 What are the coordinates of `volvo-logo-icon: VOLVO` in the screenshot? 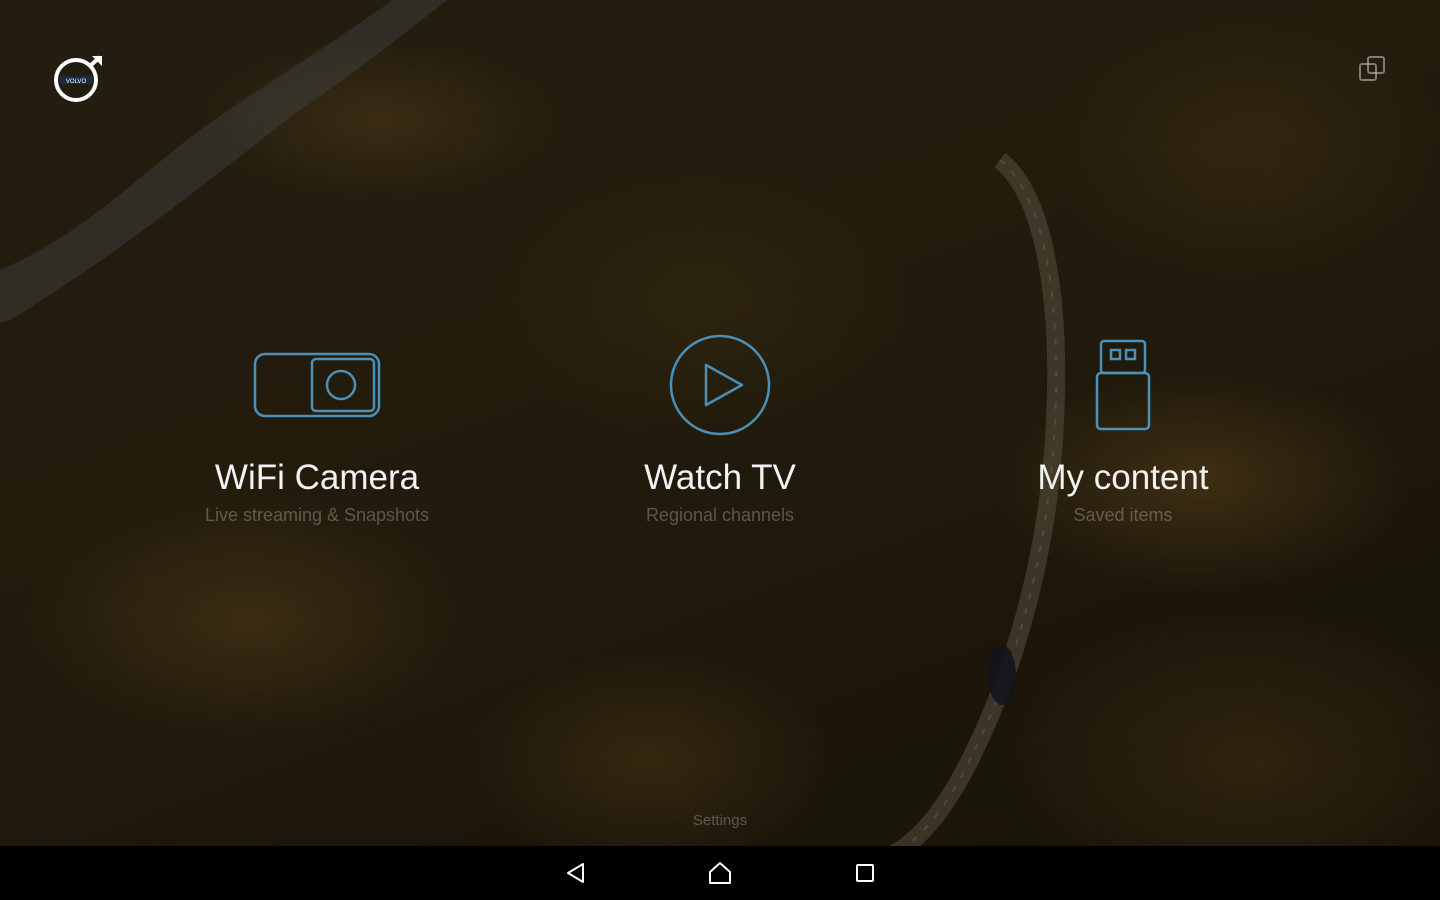 It's located at (78, 80).